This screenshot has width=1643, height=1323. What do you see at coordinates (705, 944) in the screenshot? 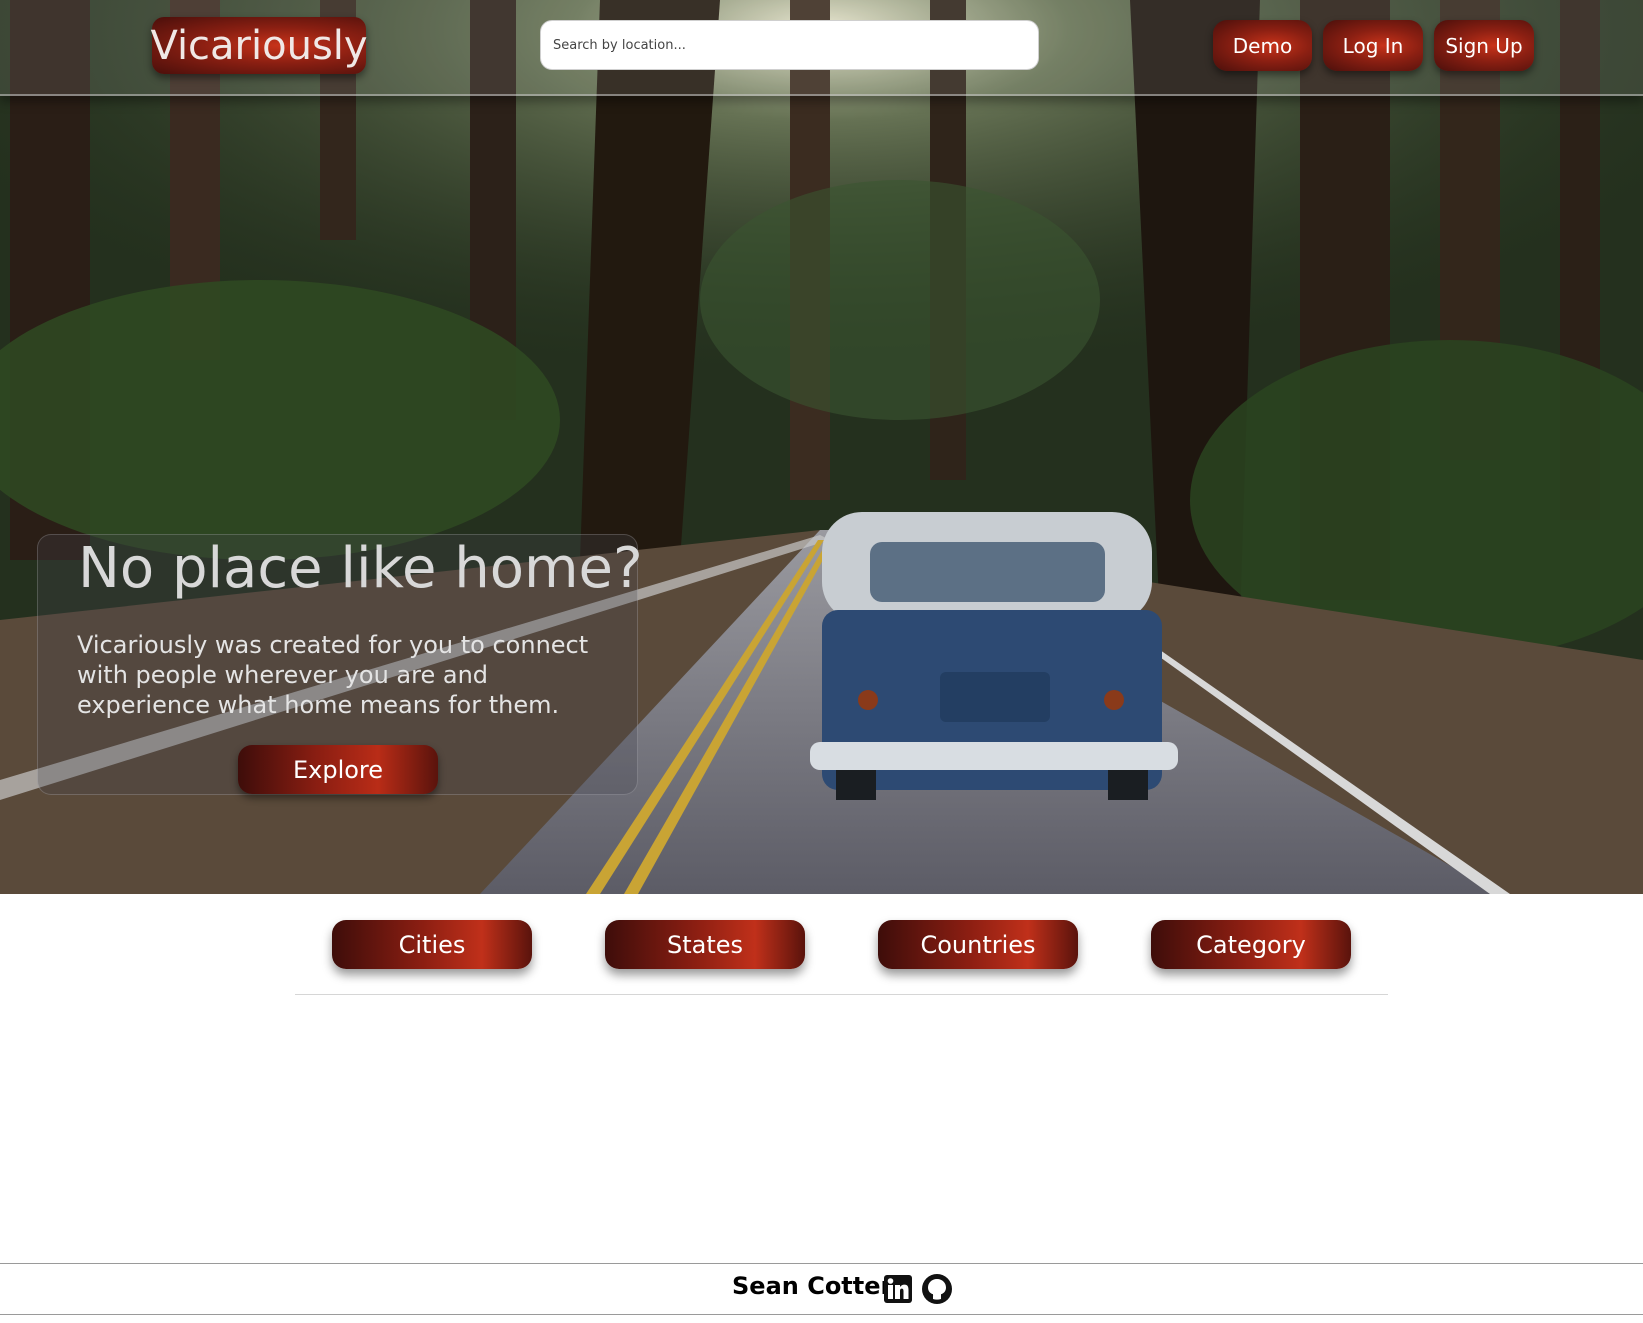
I see `states-button: States` at bounding box center [705, 944].